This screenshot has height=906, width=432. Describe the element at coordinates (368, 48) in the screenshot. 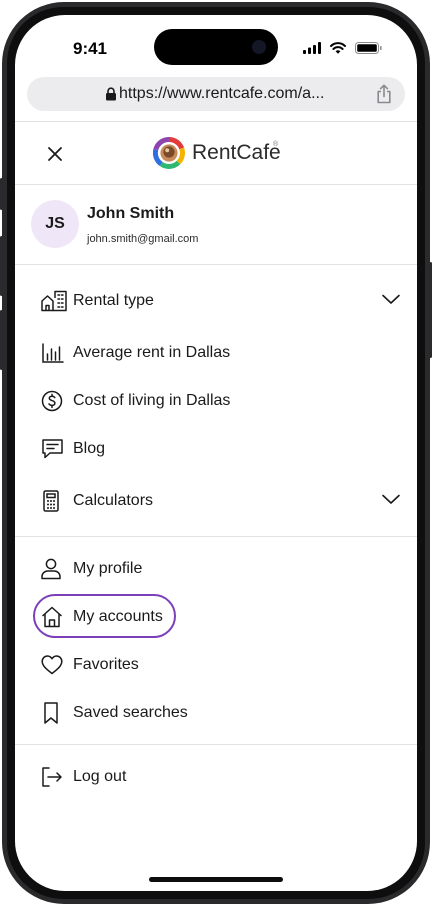

I see `battery-icon` at that location.